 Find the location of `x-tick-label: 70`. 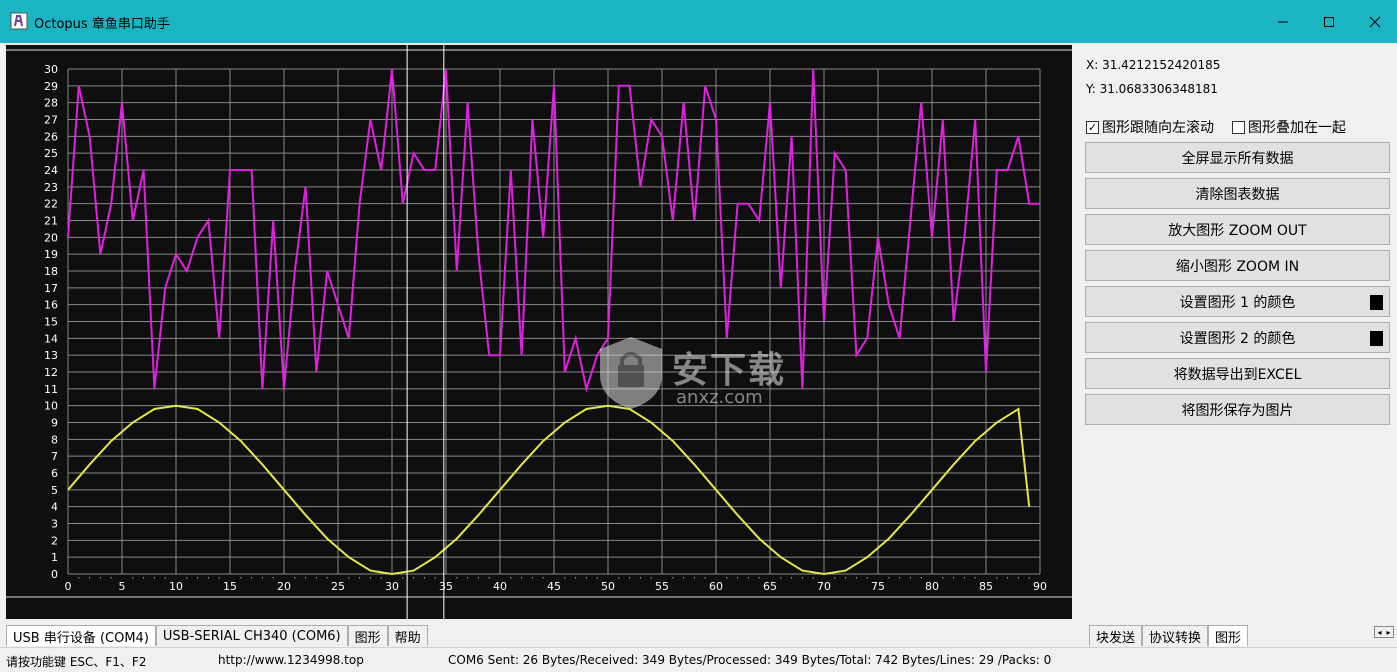

x-tick-label: 70 is located at coordinates (824, 586).